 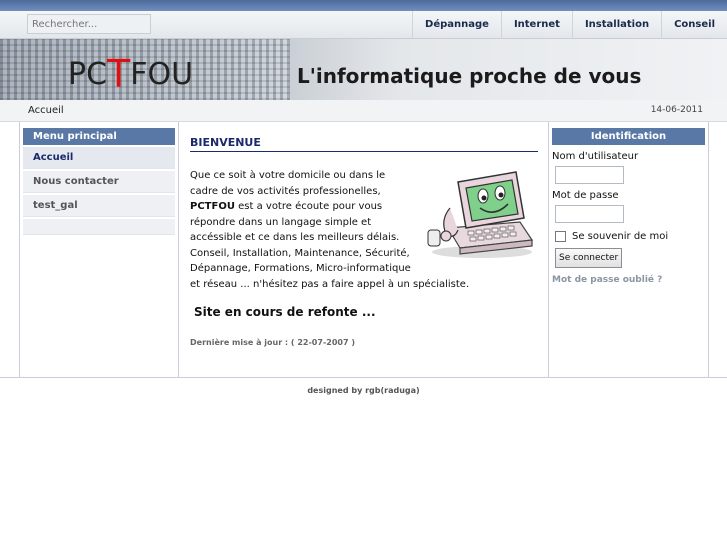 I want to click on current-date: 14-06-2011, so click(x=676, y=110).